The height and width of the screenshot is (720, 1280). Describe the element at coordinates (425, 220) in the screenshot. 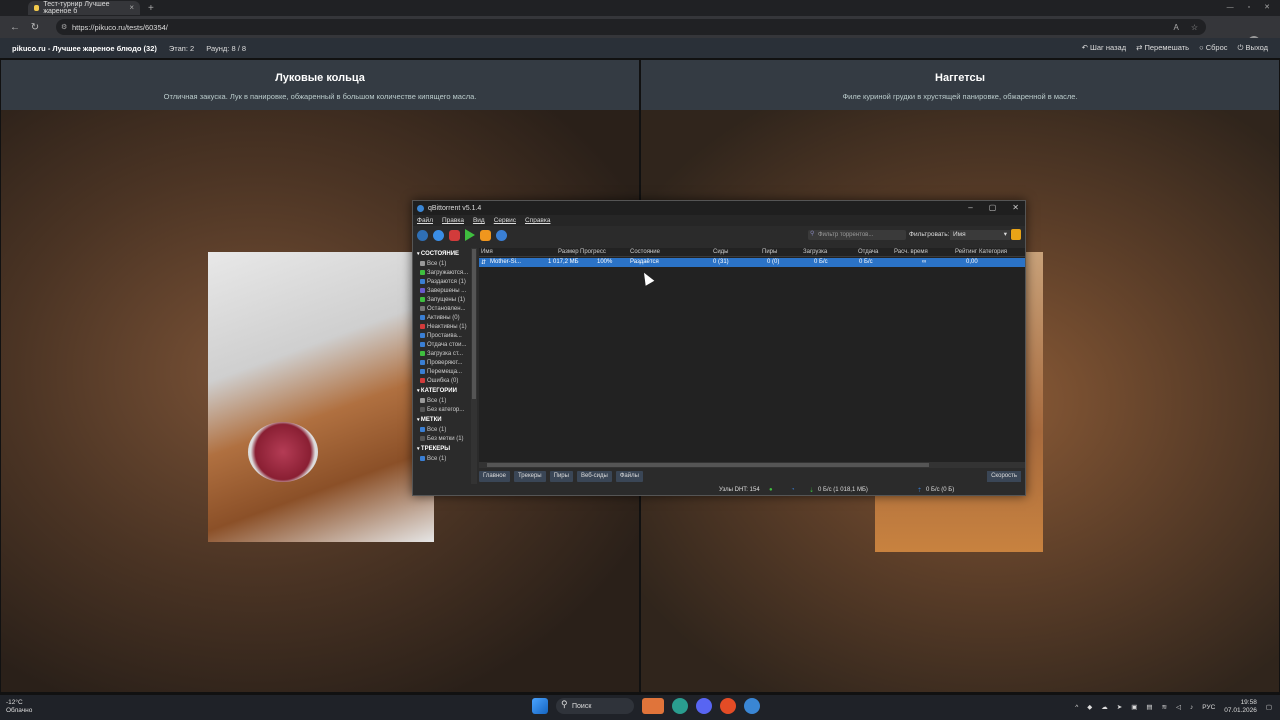

I see `menu-file: Файл` at that location.